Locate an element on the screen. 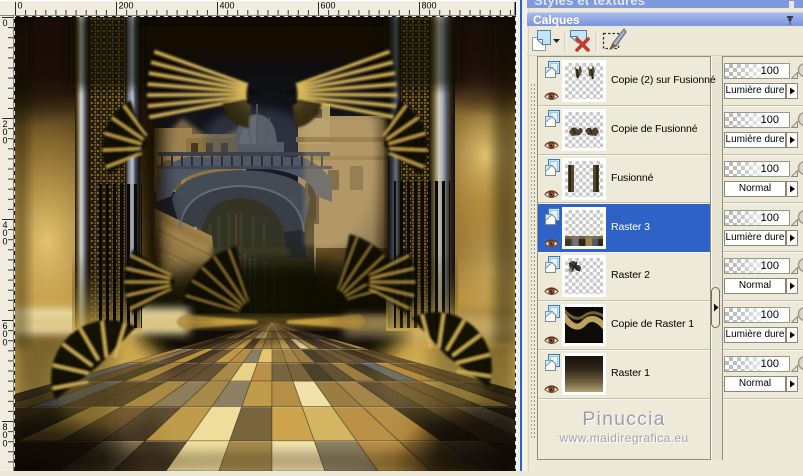 Image resolution: width=803 pixels, height=476 pixels. svg-text: 400 is located at coordinates (227, 6).